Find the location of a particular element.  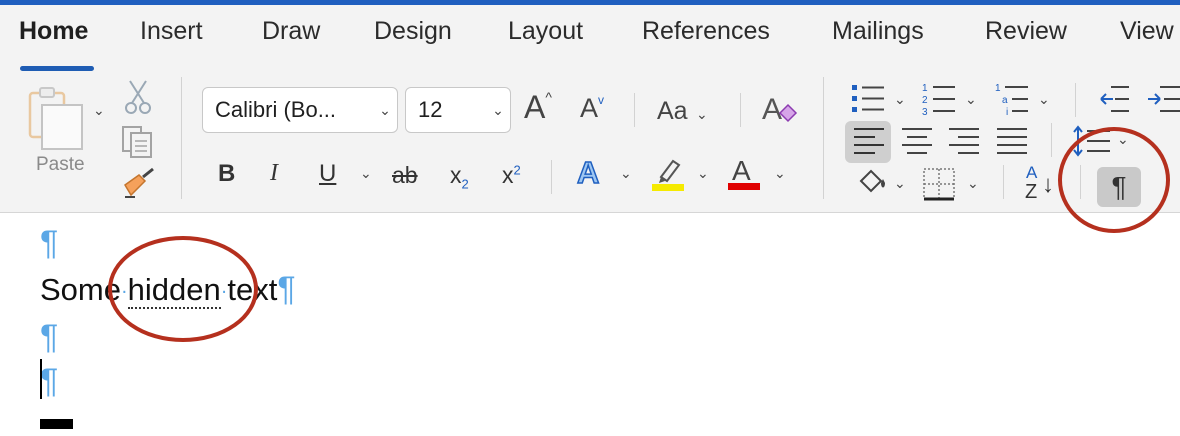

align-right-button is located at coordinates (964, 144).